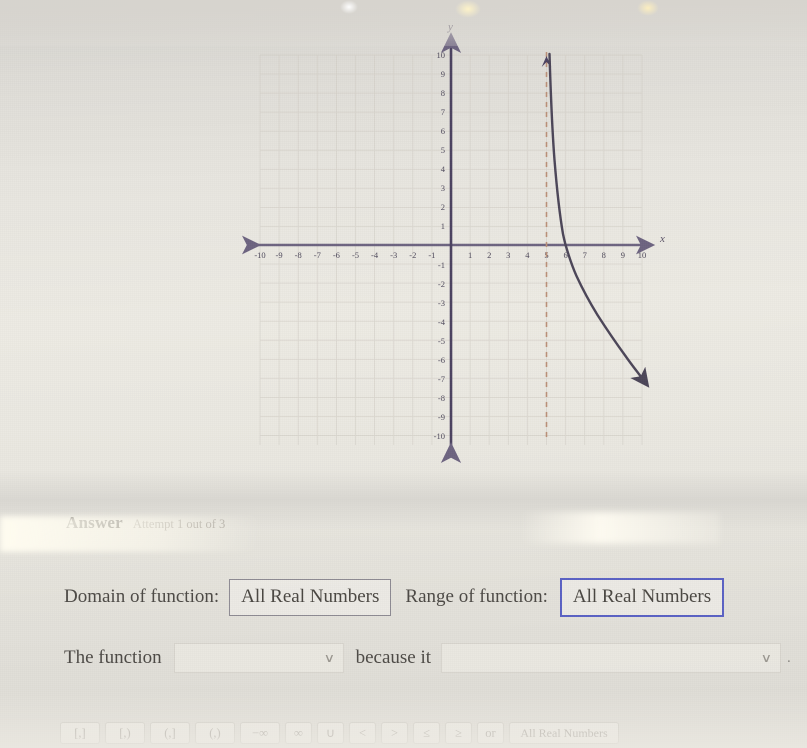 The width and height of the screenshot is (807, 748). Describe the element at coordinates (80, 733) in the screenshot. I see `bracket-closed-closed-button: [,]` at that location.